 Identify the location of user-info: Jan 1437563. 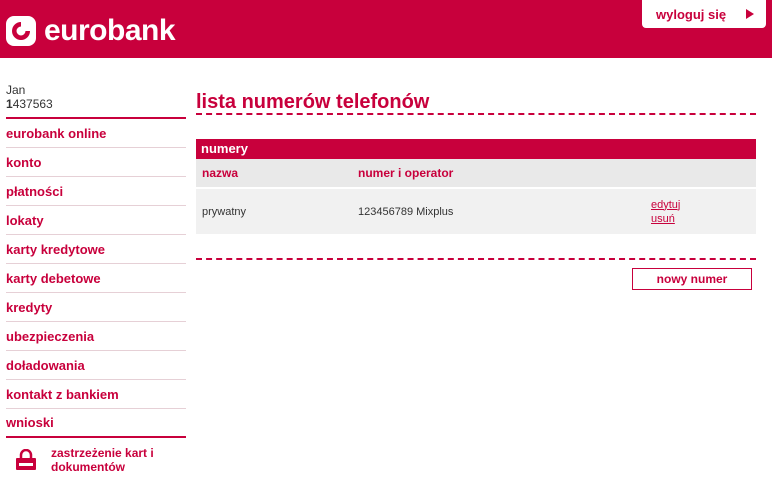
(96, 101).